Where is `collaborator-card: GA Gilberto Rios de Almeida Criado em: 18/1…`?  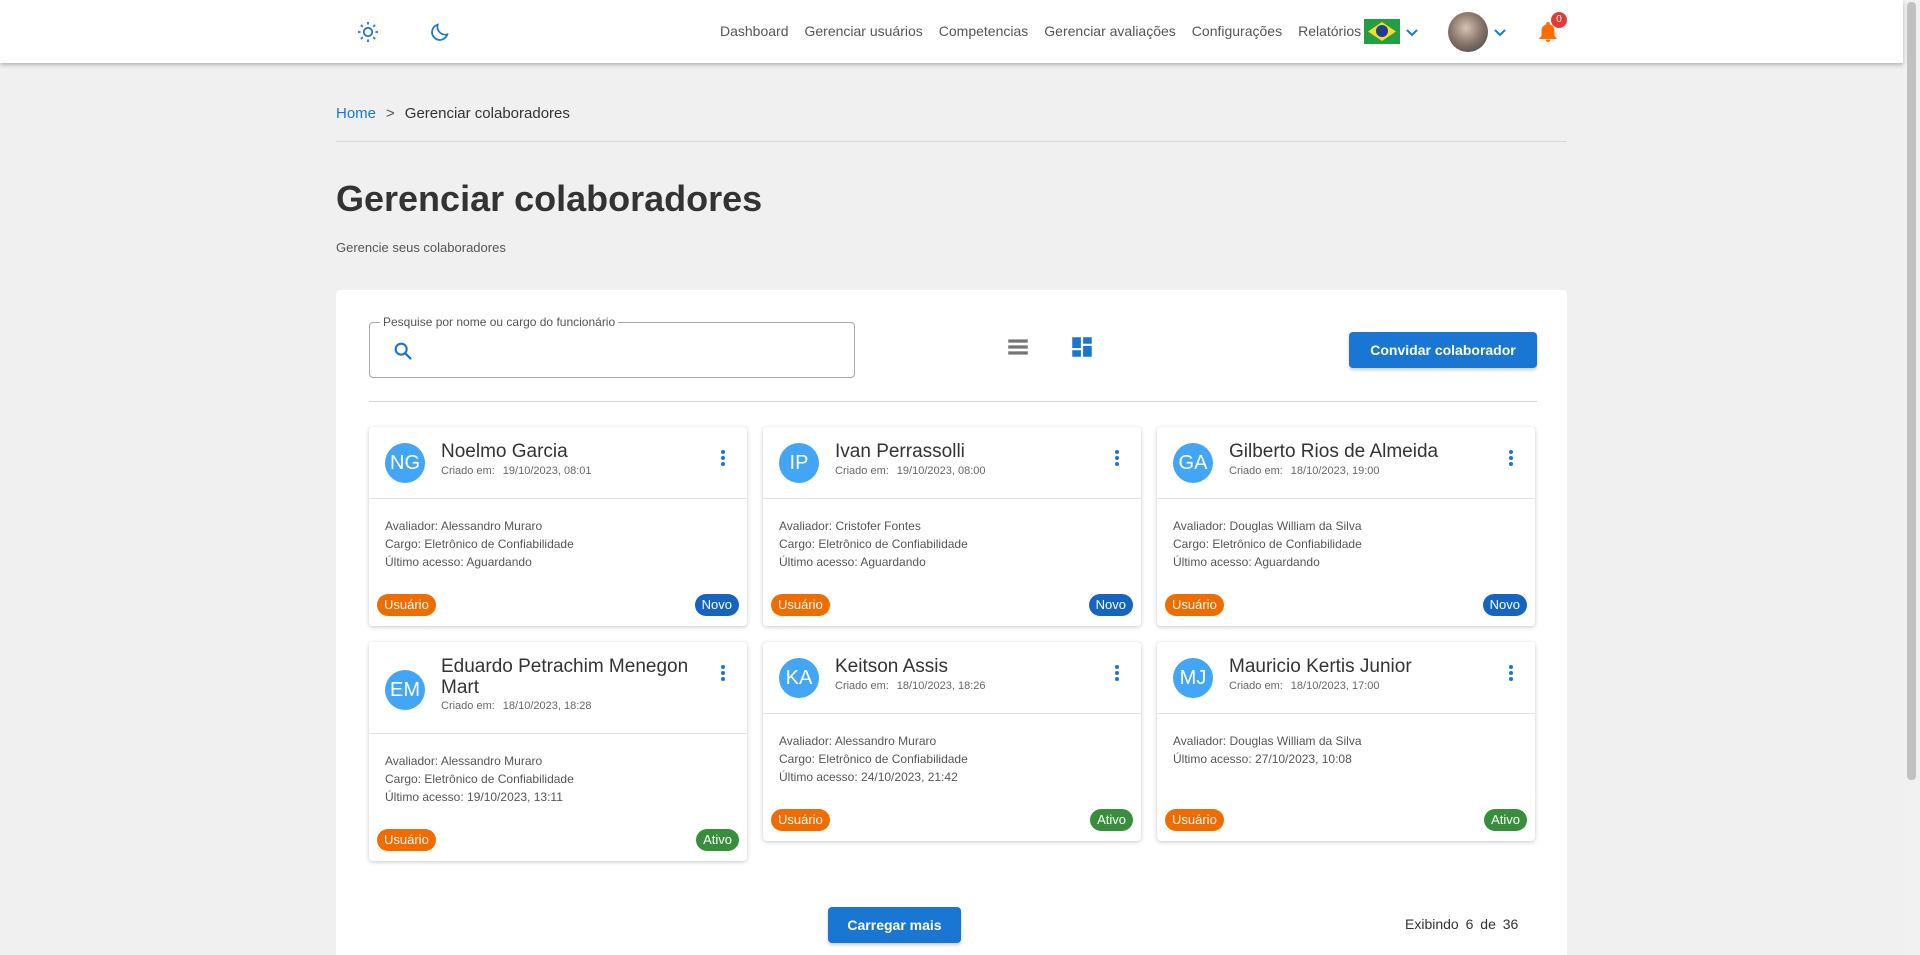
collaborator-card: GA Gilberto Rios de Almeida Criado em: 18/1… is located at coordinates (1346, 526).